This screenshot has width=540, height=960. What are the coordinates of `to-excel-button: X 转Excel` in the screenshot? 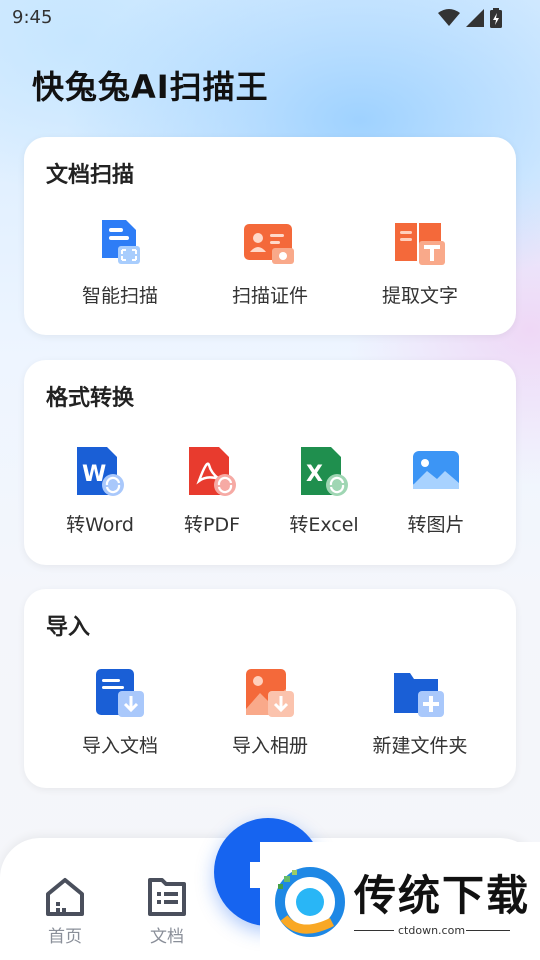 It's located at (324, 490).